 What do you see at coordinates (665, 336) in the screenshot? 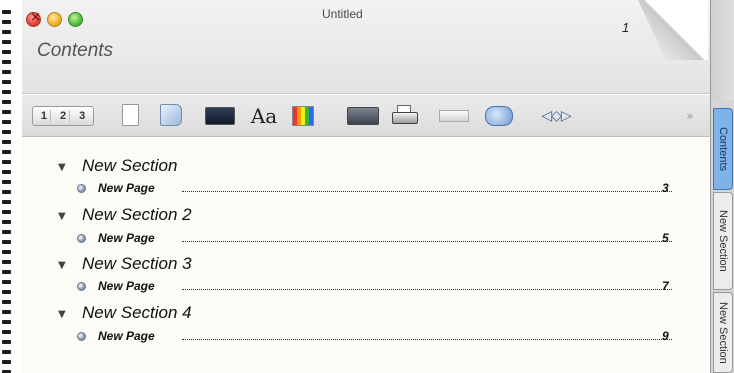
I see `page-number-ref: 9` at bounding box center [665, 336].